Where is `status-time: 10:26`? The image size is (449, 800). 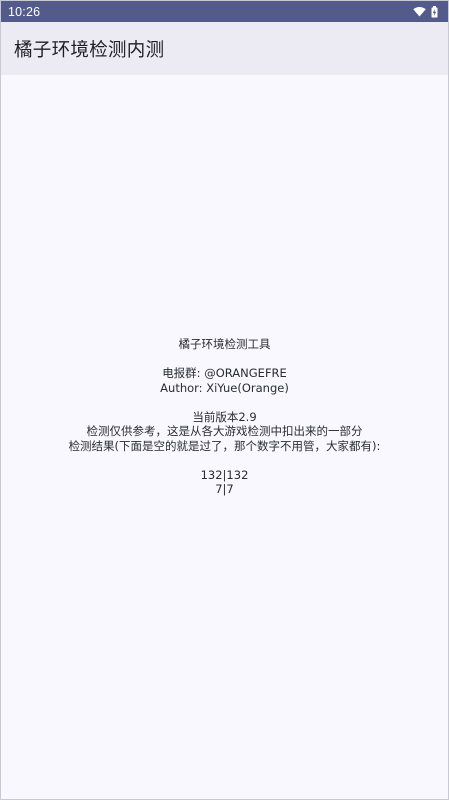
status-time: 10:26 is located at coordinates (24, 11).